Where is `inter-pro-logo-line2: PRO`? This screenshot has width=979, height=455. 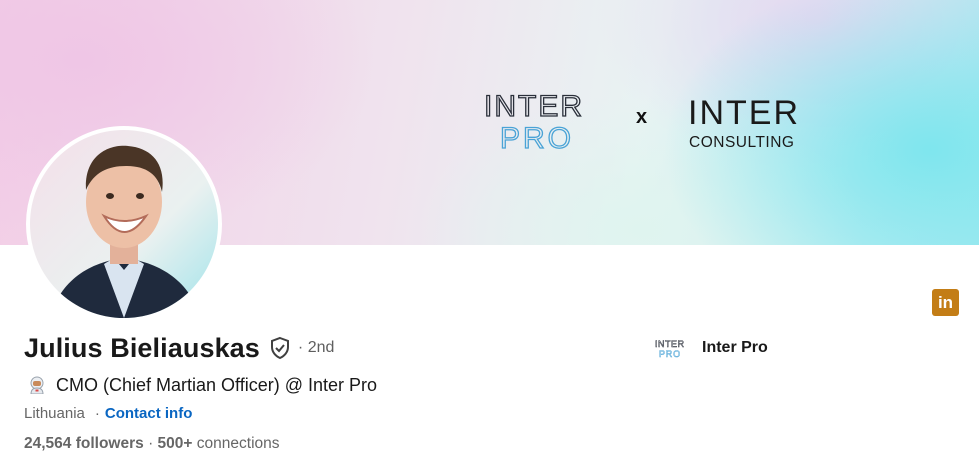 inter-pro-logo-line2: PRO is located at coordinates (537, 138).